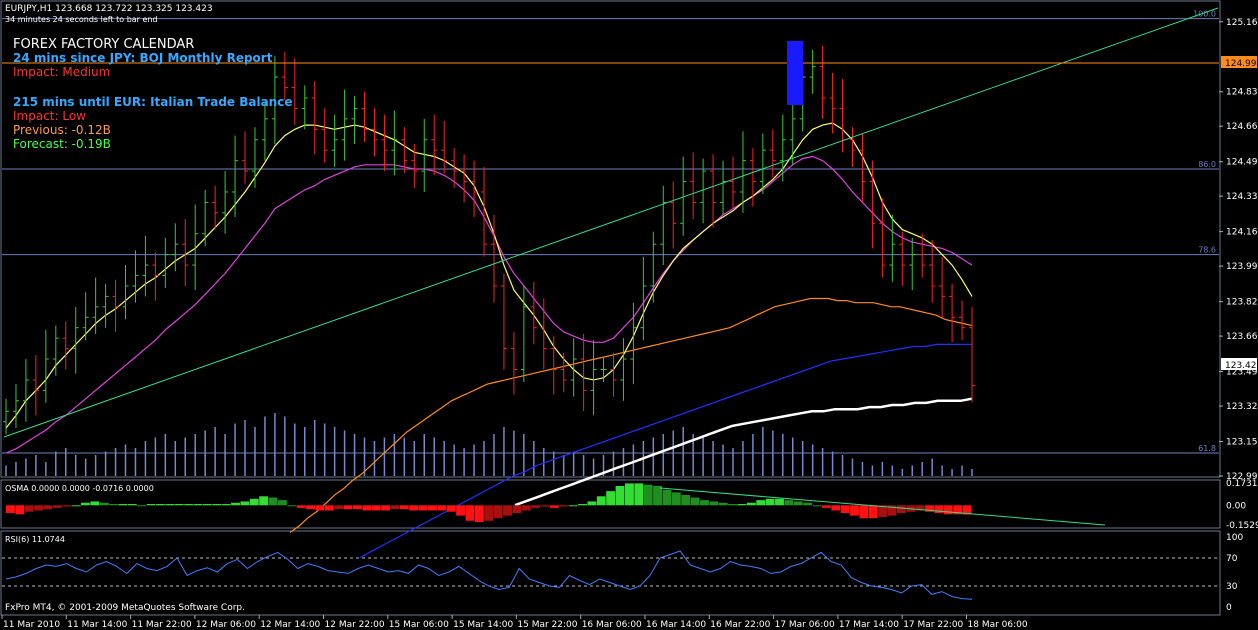 This screenshot has width=1258, height=630. What do you see at coordinates (1242, 93) in the screenshot?
I see `price-label: 124.830` at bounding box center [1242, 93].